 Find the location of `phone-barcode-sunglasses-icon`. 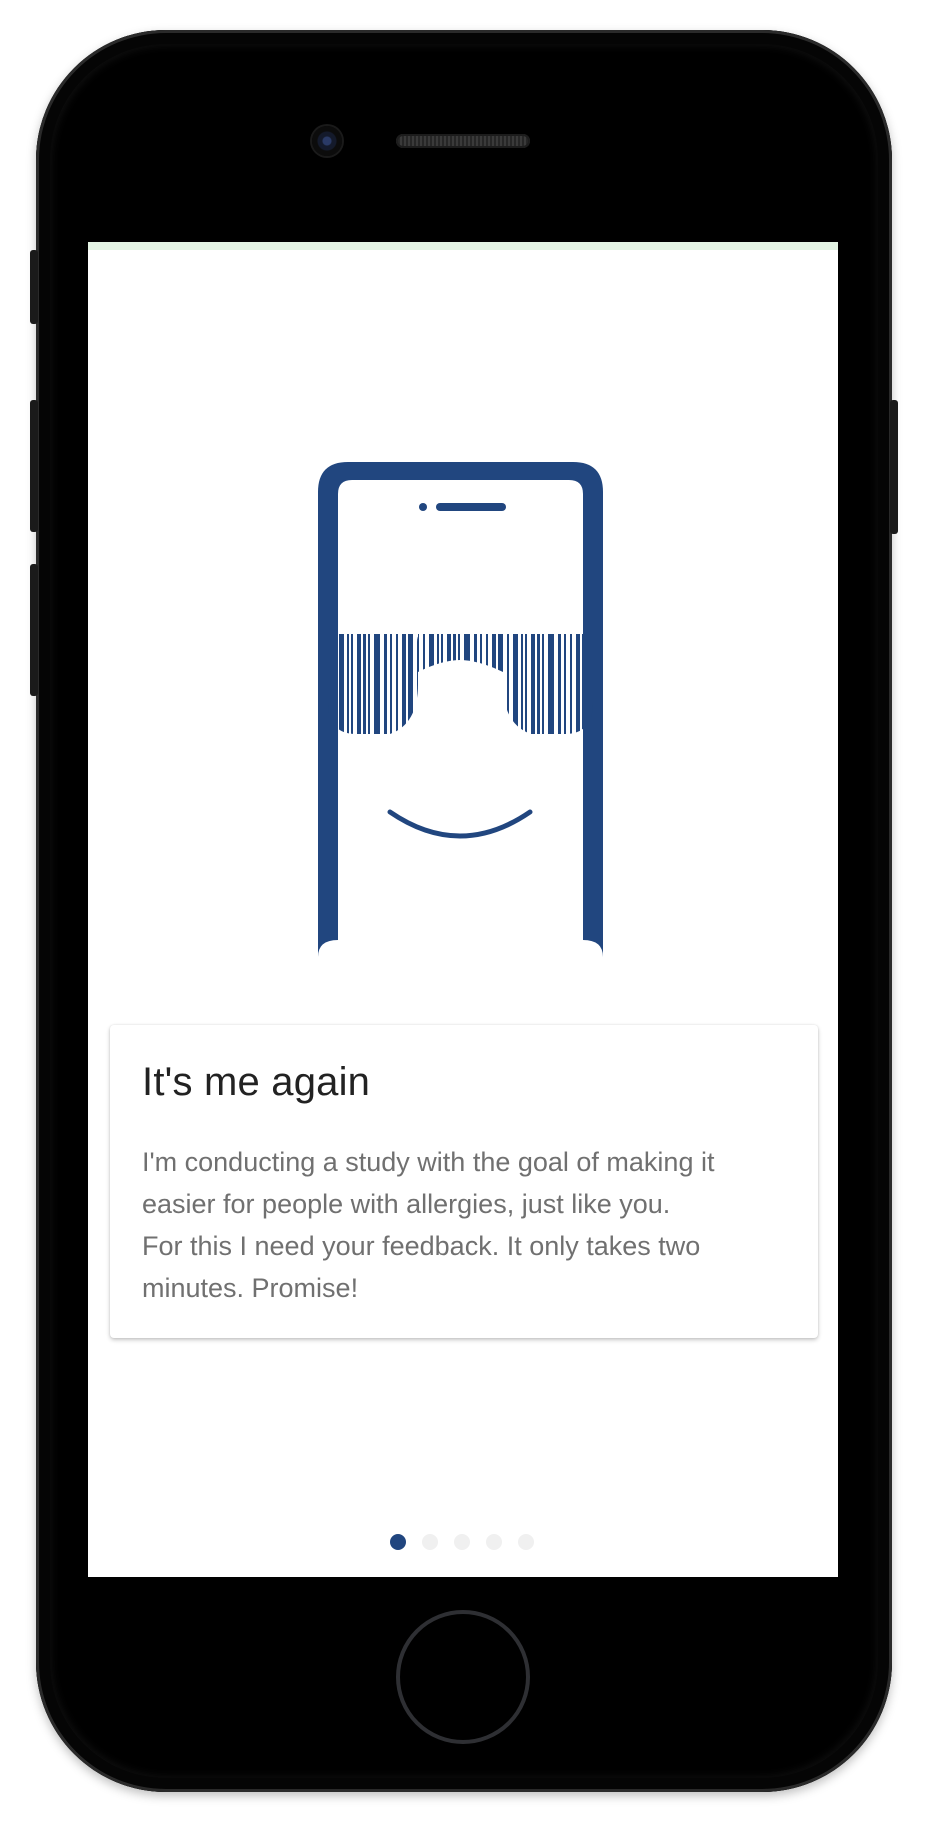

phone-barcode-sunglasses-icon is located at coordinates (460, 709).